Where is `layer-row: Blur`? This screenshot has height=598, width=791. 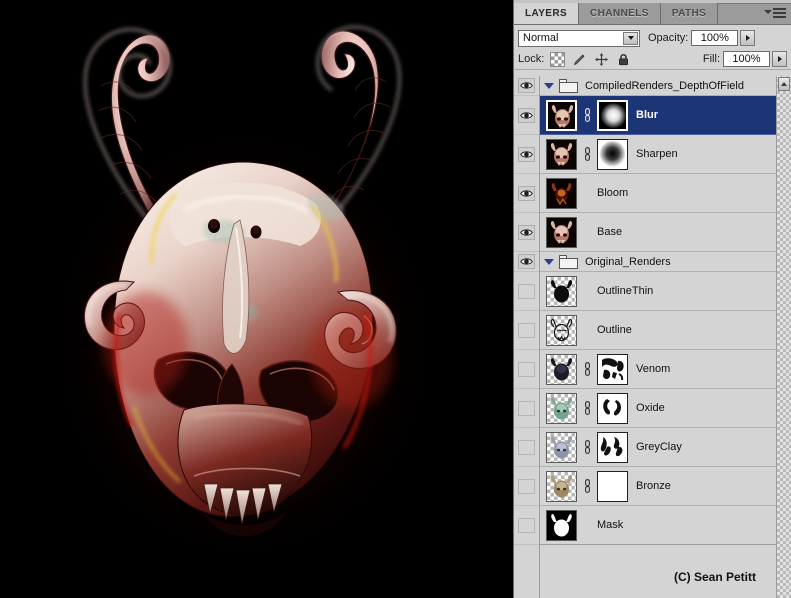 layer-row: Blur is located at coordinates (658, 115).